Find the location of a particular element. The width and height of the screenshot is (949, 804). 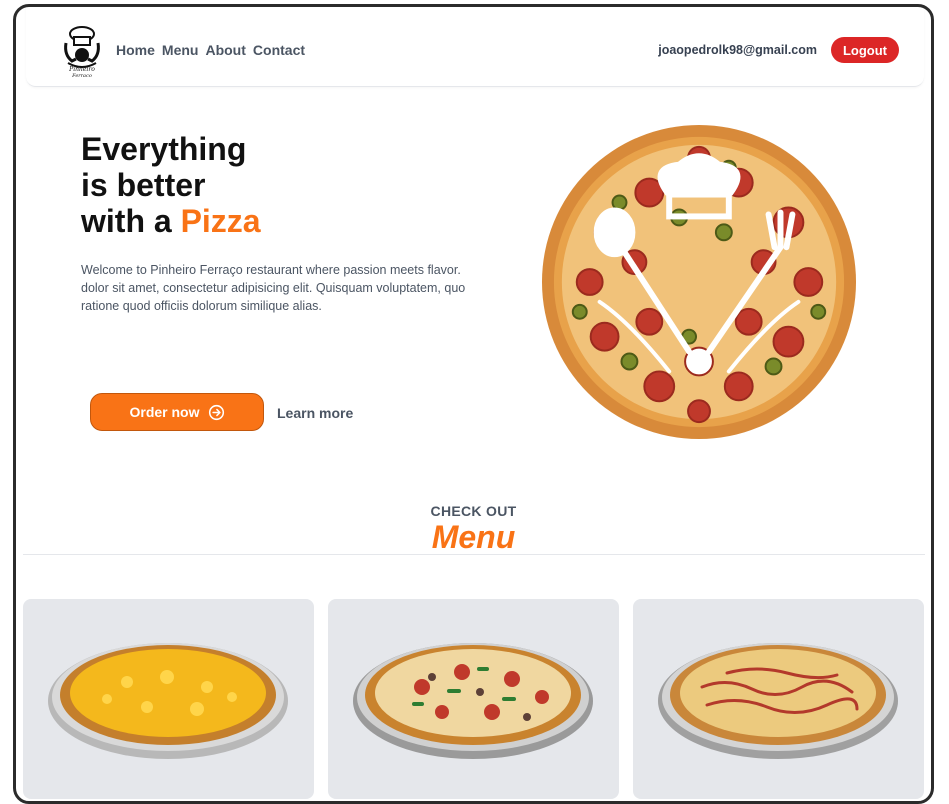

mac-and-cheese-pizza-image is located at coordinates (168, 701).